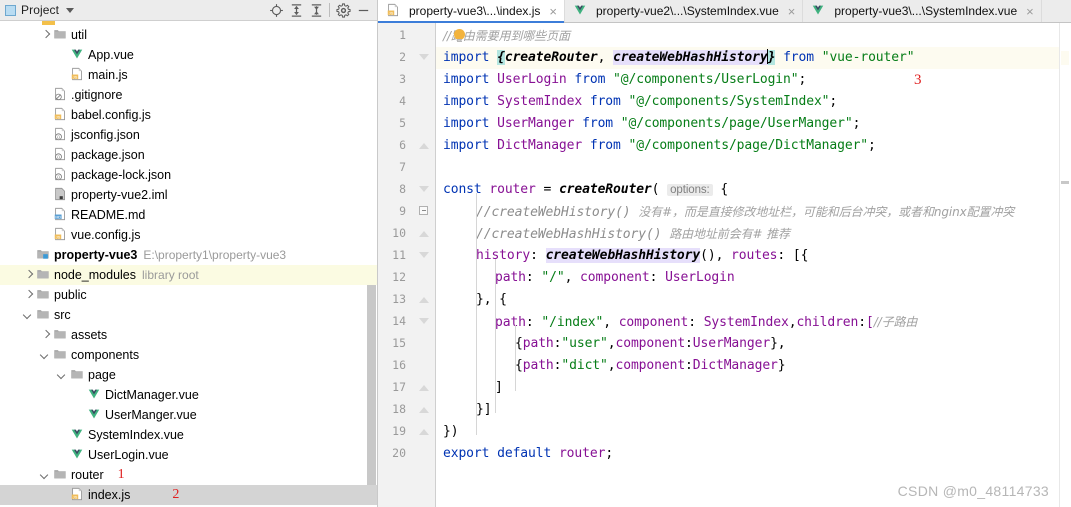  What do you see at coordinates (135, 10) in the screenshot?
I see `project-panel-title-group: Project` at bounding box center [135, 10].